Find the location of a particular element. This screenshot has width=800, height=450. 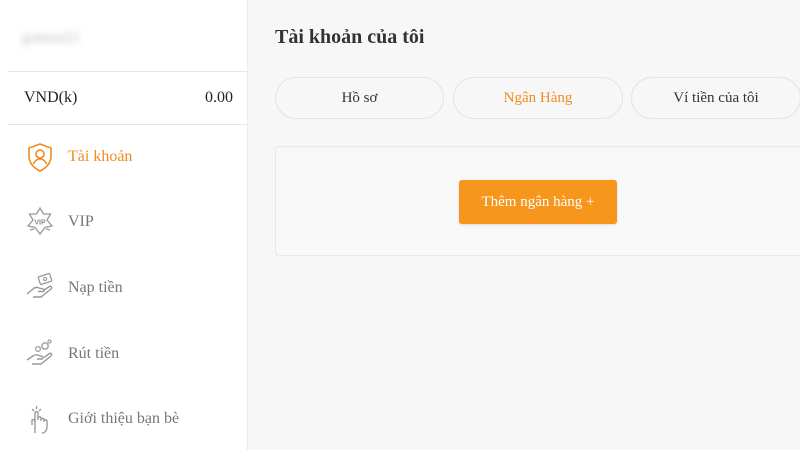

sidebar-item-refer-friends: Giới thiệu bạn bè is located at coordinates (129, 420).